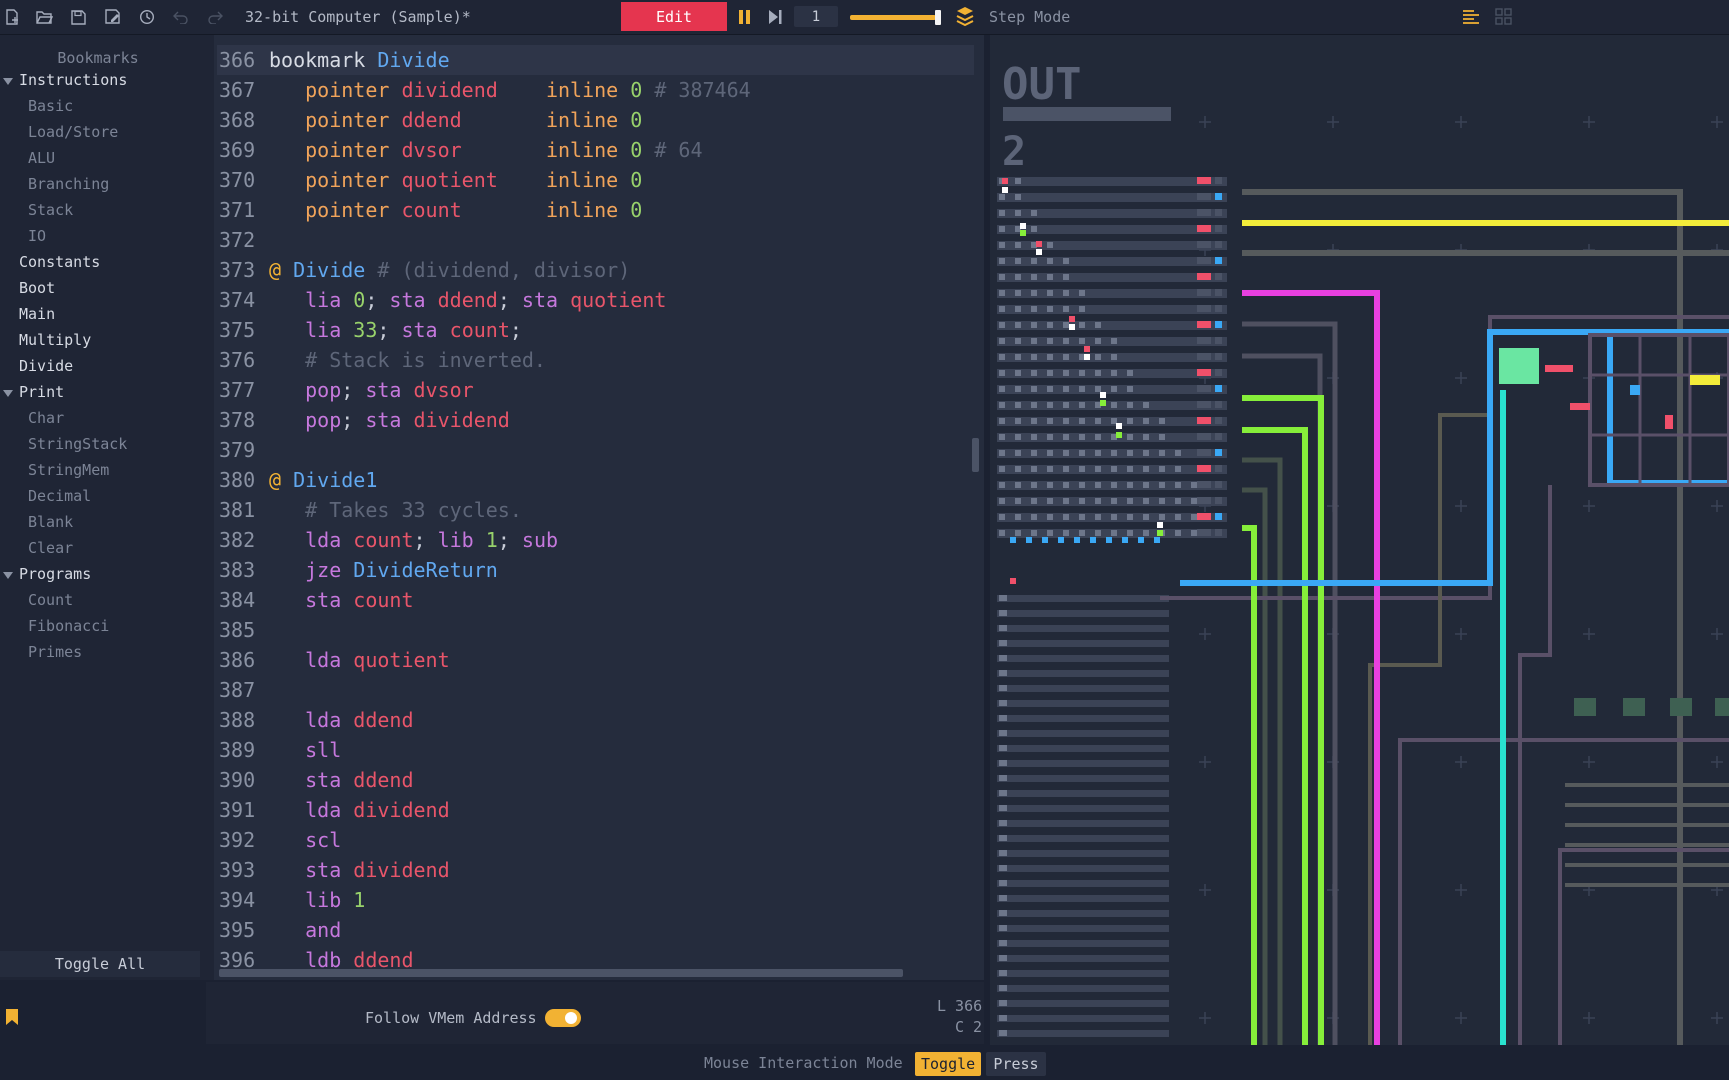 This screenshot has width=1729, height=1080. What do you see at coordinates (37, 314) in the screenshot?
I see `sidebar-item-main: Main` at bounding box center [37, 314].